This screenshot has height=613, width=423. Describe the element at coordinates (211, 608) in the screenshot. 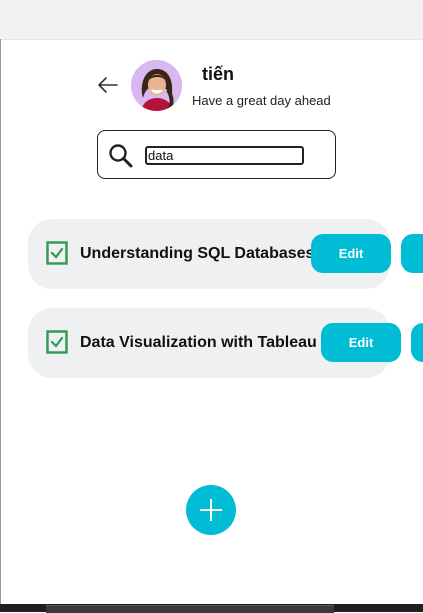

I see `taskbar-strip` at that location.